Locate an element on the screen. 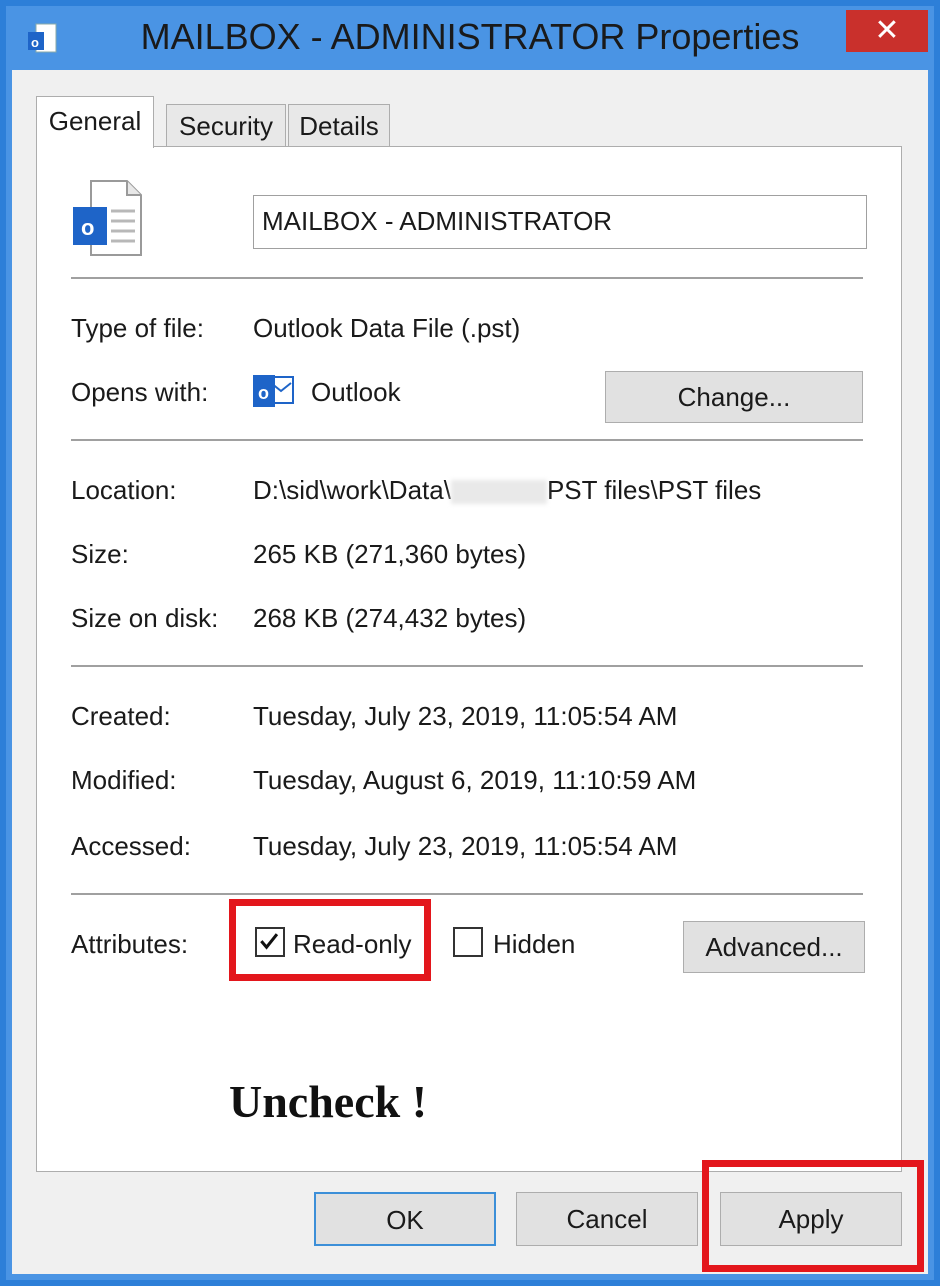  attributes-label: Attributes: is located at coordinates (130, 944).